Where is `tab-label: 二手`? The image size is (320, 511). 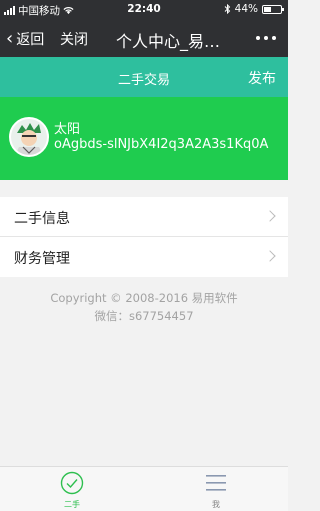
tab-label: 二手 is located at coordinates (72, 504).